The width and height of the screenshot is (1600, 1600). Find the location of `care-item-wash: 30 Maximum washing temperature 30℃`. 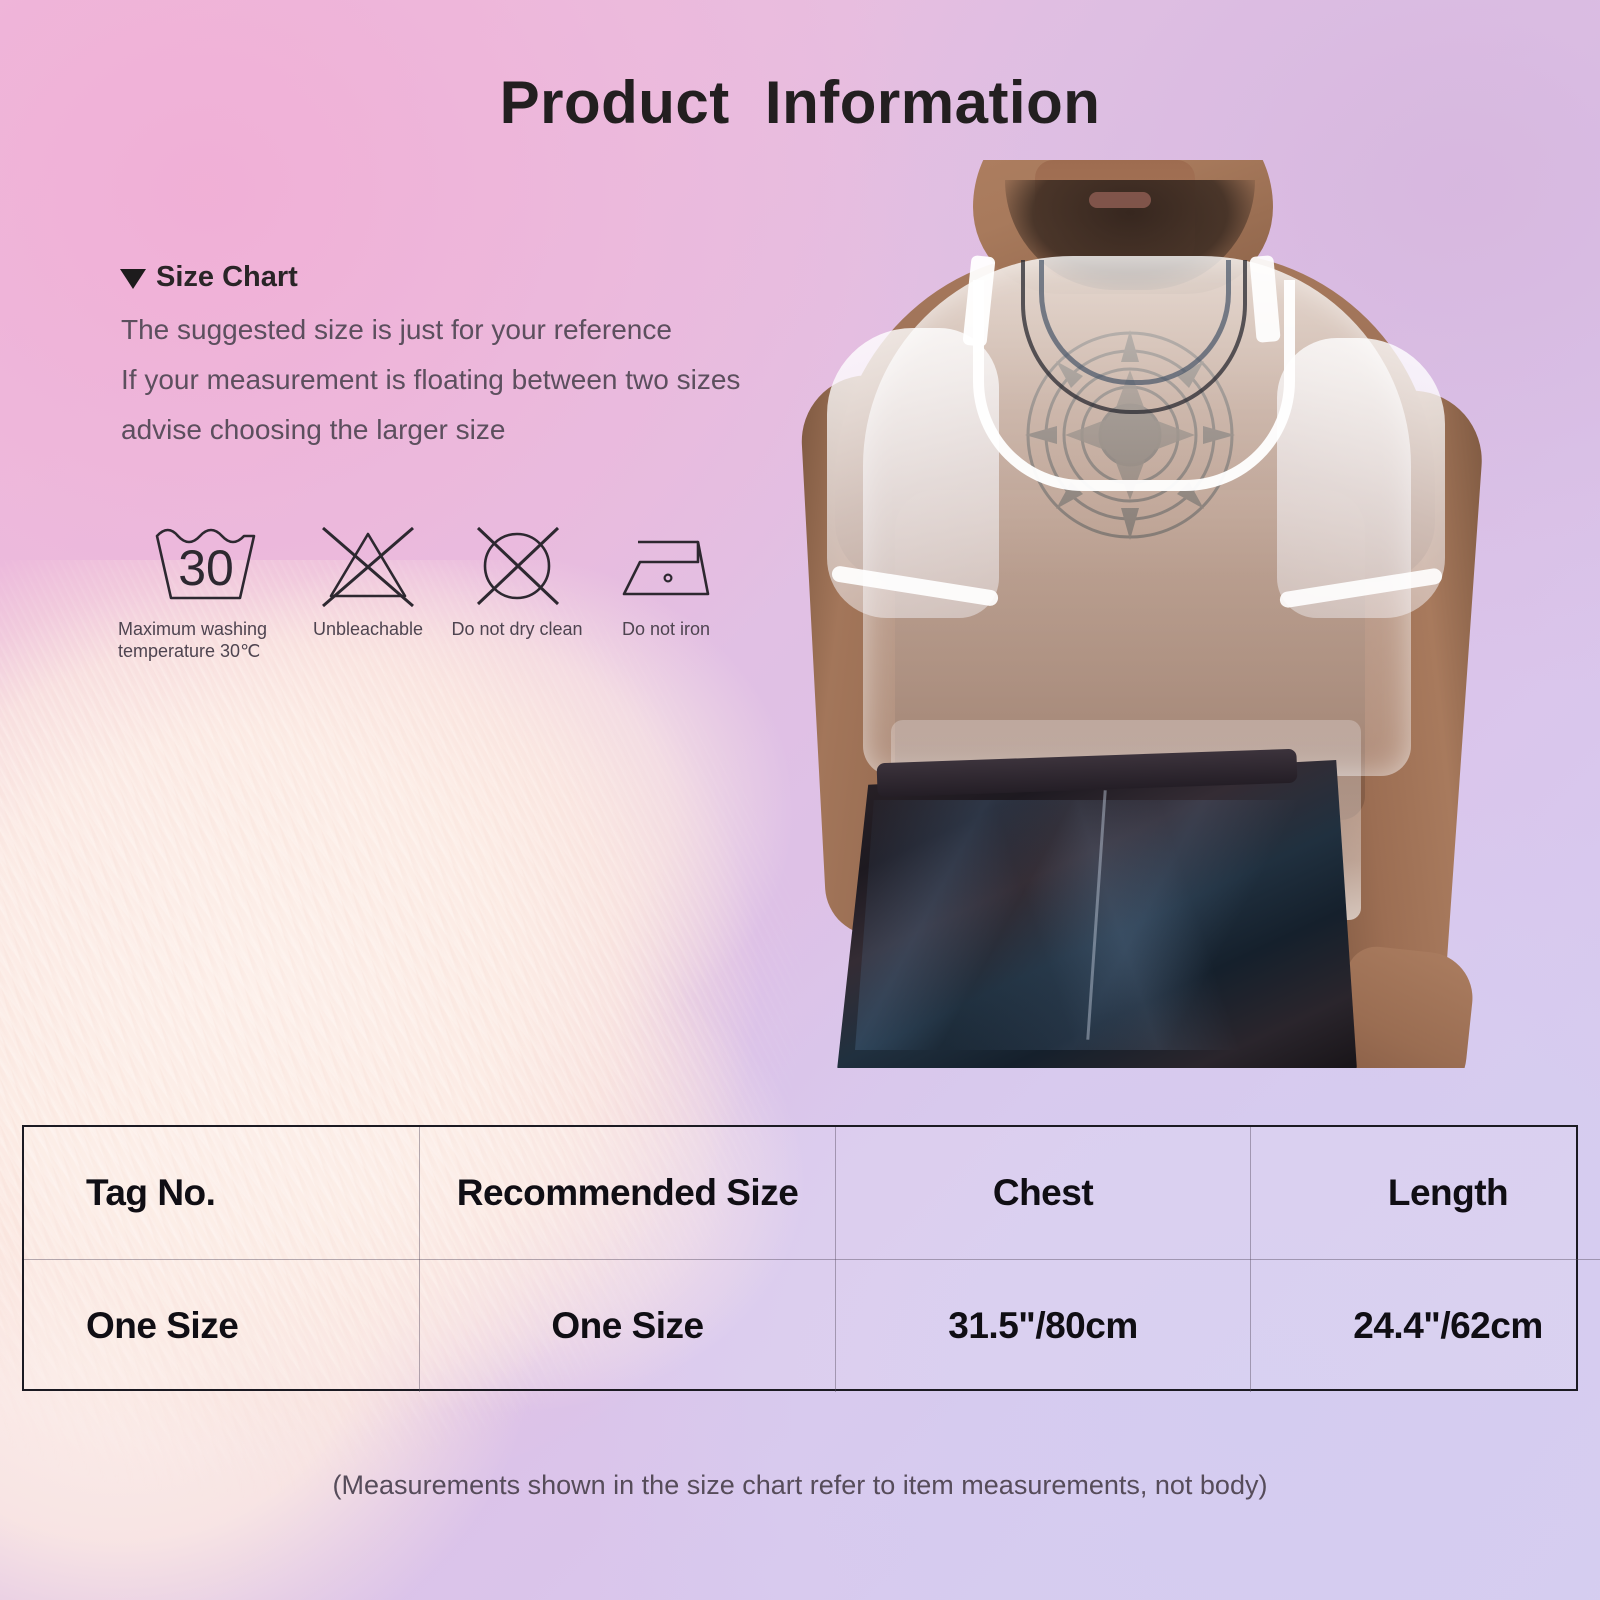

care-item-wash: 30 Maximum washing temperature 30℃ is located at coordinates (205, 589).